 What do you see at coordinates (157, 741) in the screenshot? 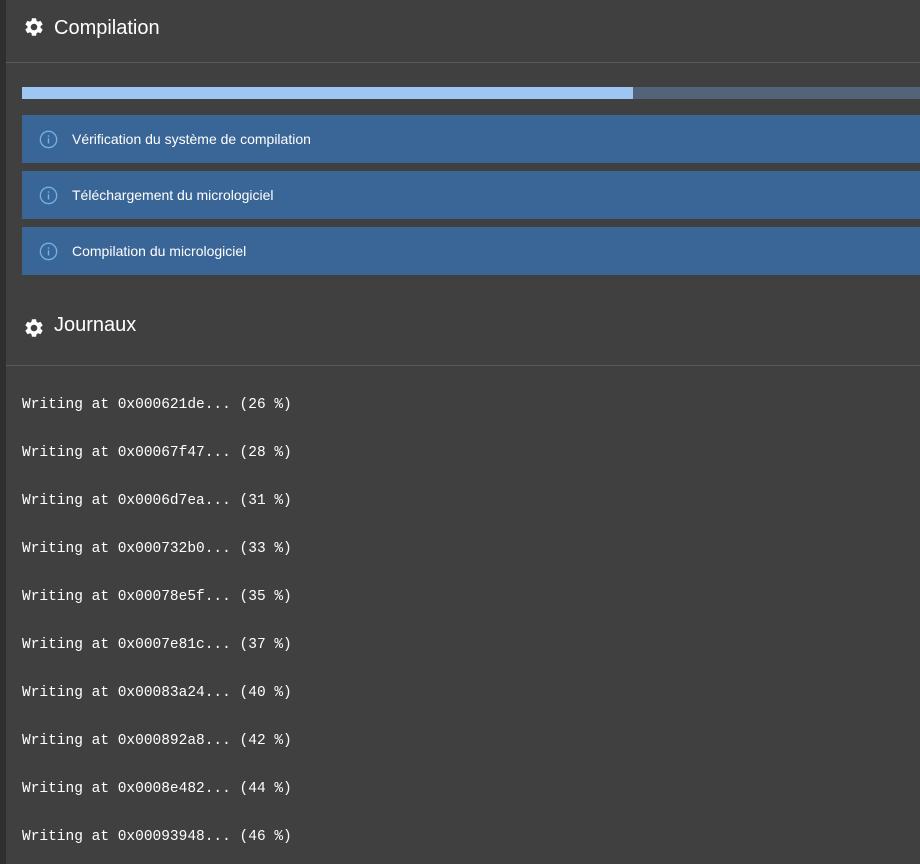
I see `log-line: Writing at 0x000892a8... (42 %)` at bounding box center [157, 741].